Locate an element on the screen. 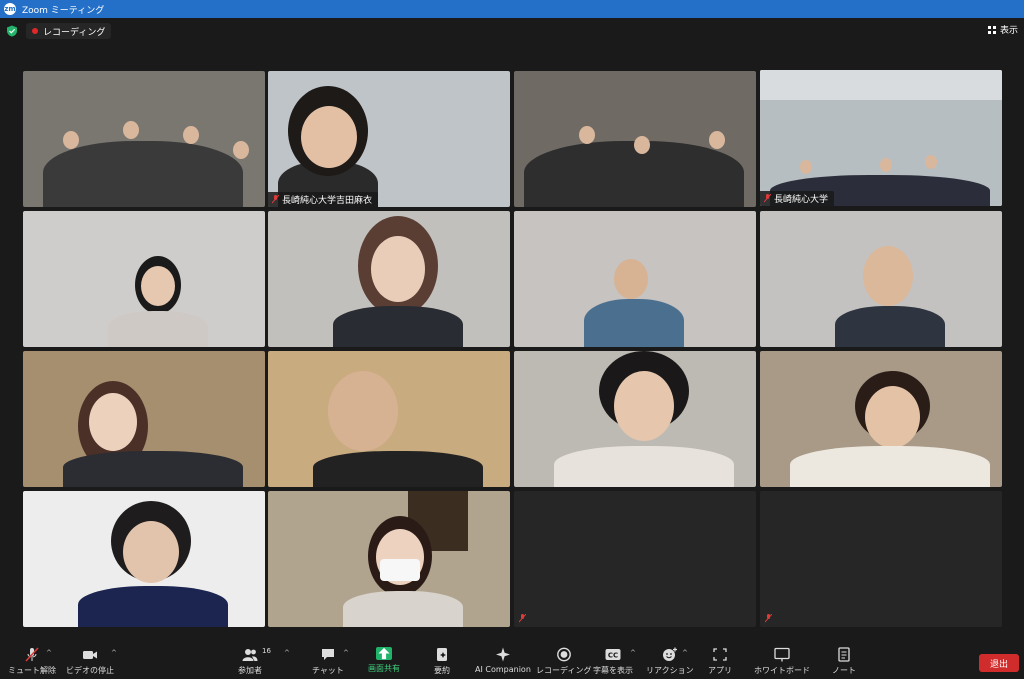 This screenshot has height=679, width=1024. svg-text: CC is located at coordinates (613, 656).